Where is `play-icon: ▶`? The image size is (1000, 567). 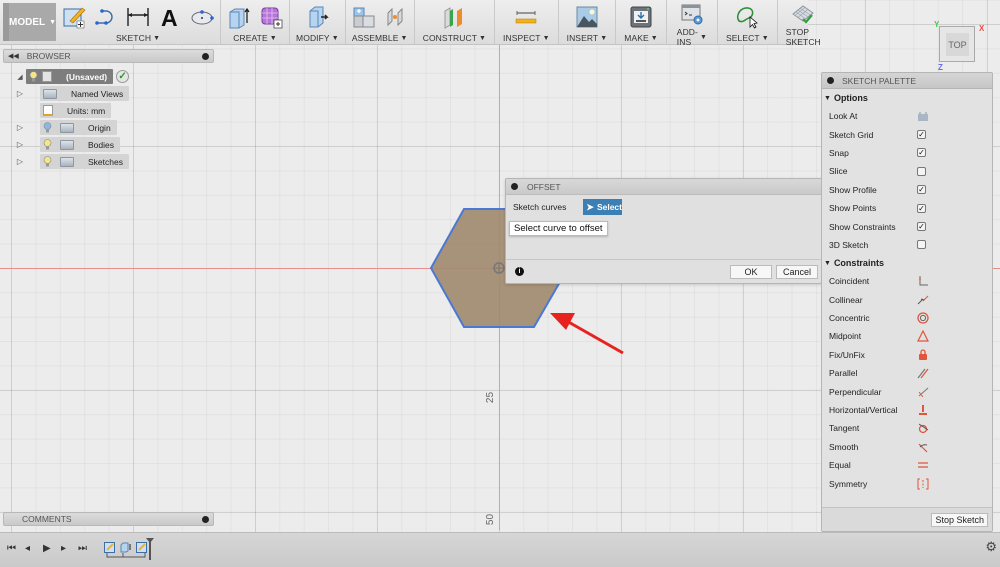
play-icon: ▶ is located at coordinates (47, 548).